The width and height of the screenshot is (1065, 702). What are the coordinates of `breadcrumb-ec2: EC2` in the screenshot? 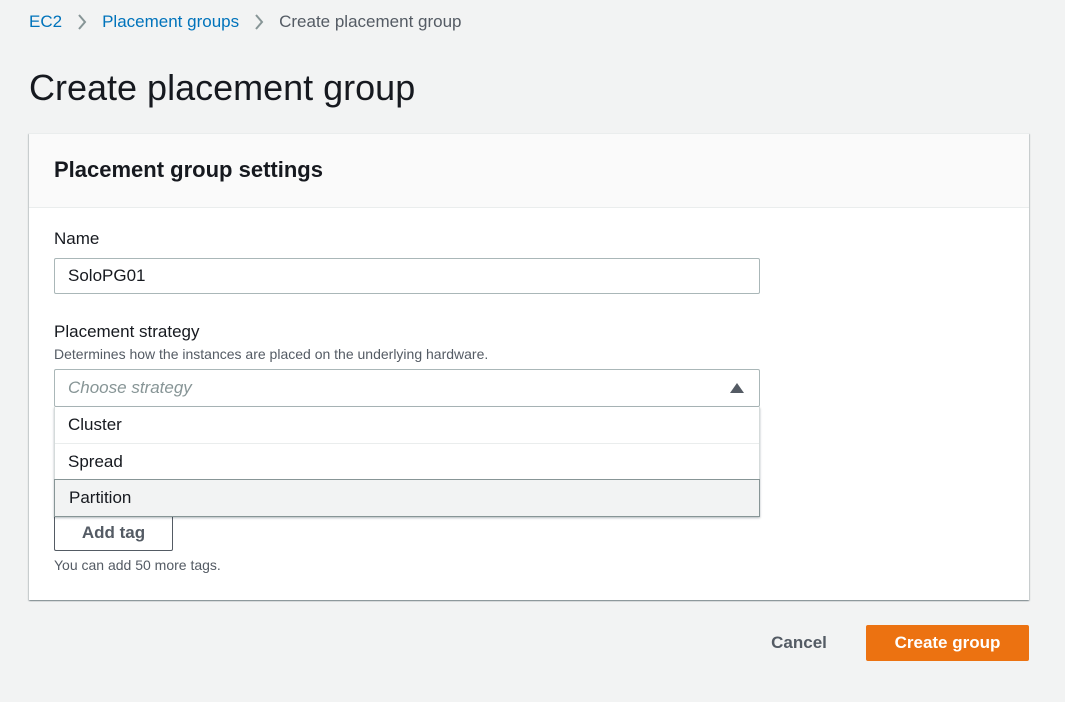 It's located at (45, 22).